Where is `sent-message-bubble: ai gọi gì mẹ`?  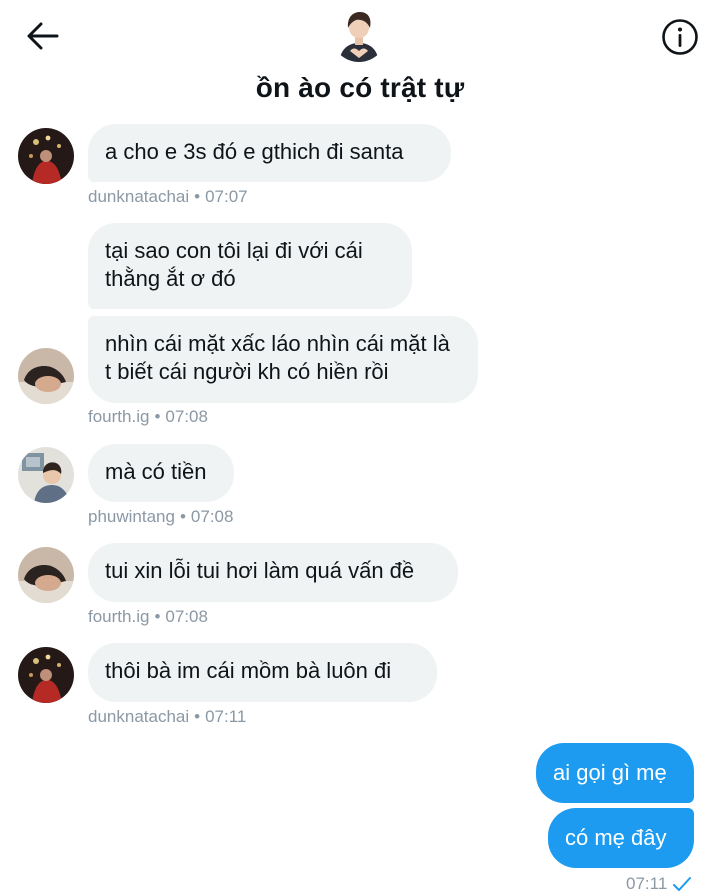 sent-message-bubble: ai gọi gì mẹ is located at coordinates (615, 773).